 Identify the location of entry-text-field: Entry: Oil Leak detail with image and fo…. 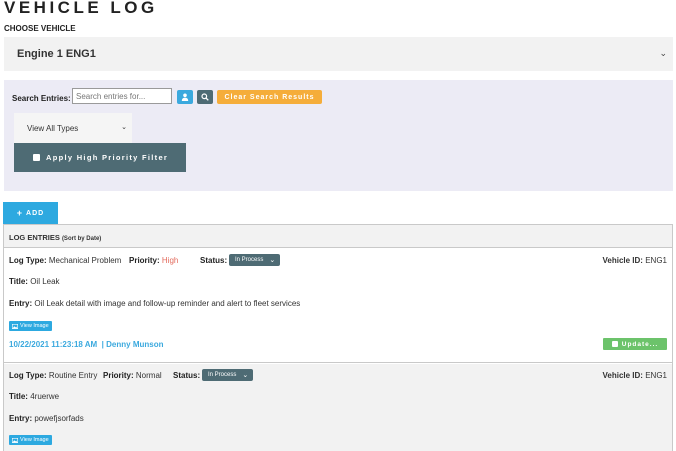
(155, 303).